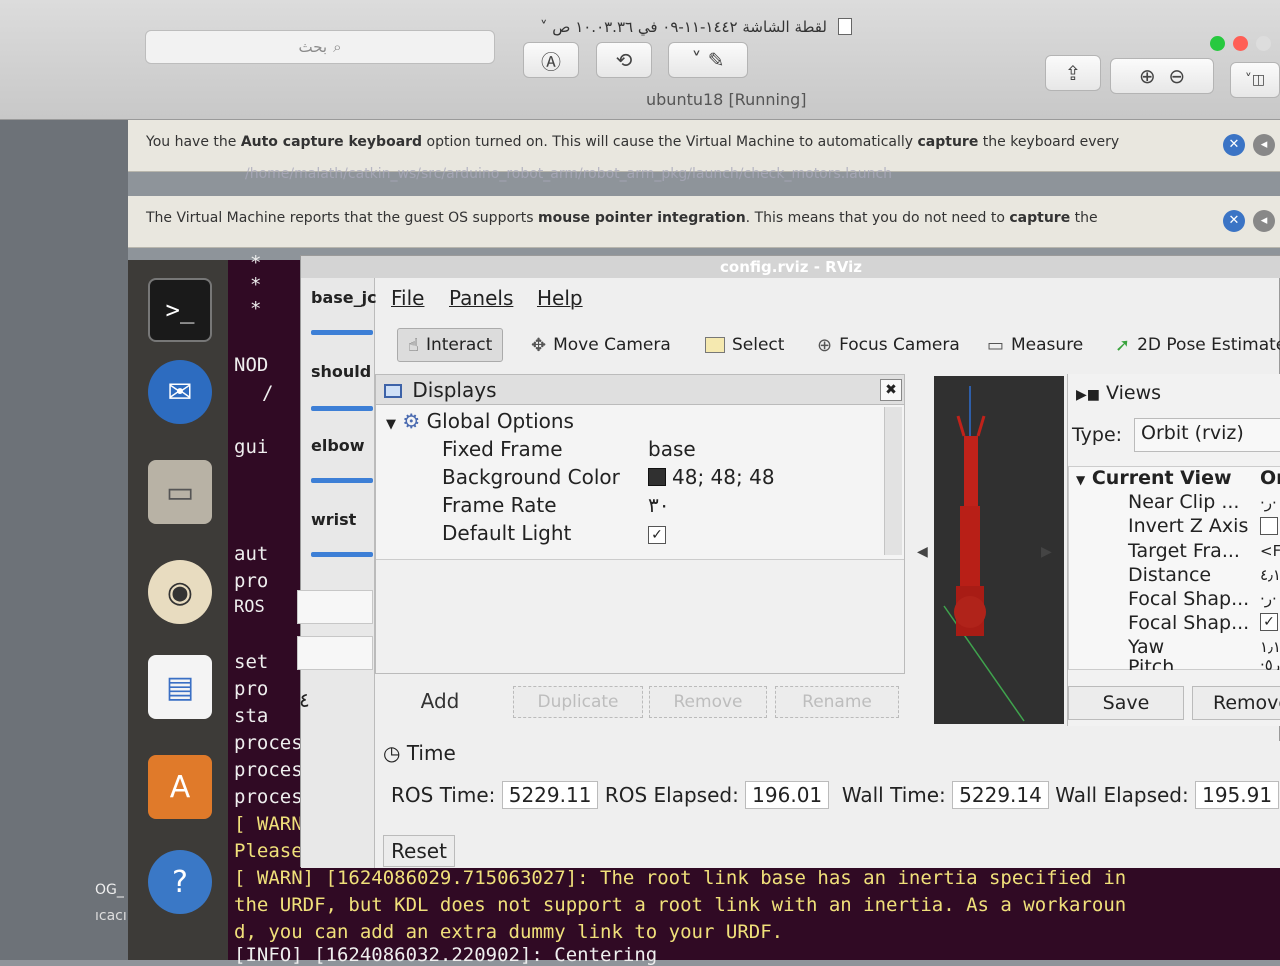 The image size is (1280, 966). What do you see at coordinates (1255, 80) in the screenshot?
I see `sidebar-button: ˅◫` at bounding box center [1255, 80].